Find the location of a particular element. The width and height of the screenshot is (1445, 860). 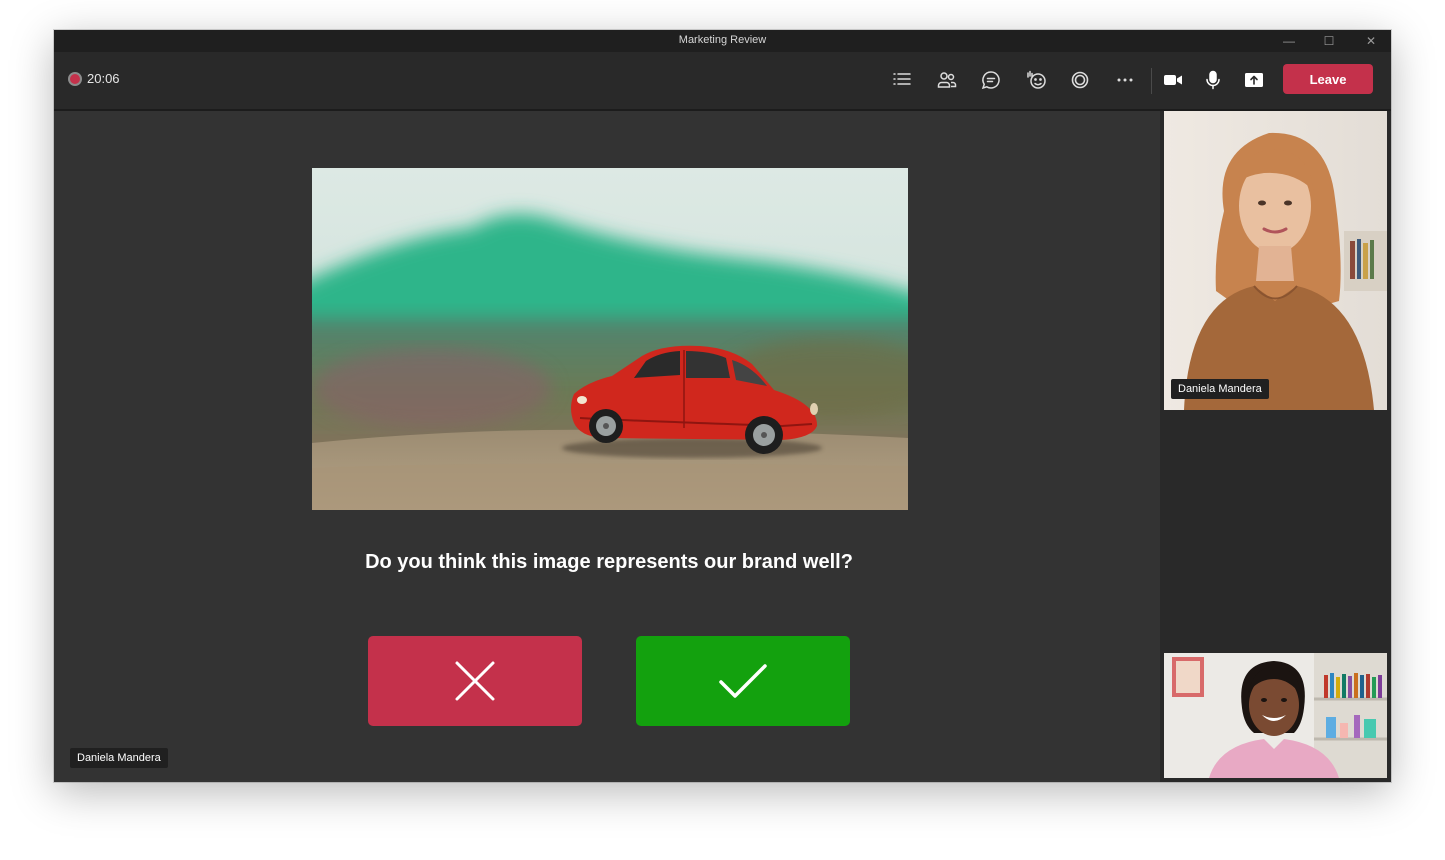

recording-timer: 20:06 is located at coordinates (94, 78).